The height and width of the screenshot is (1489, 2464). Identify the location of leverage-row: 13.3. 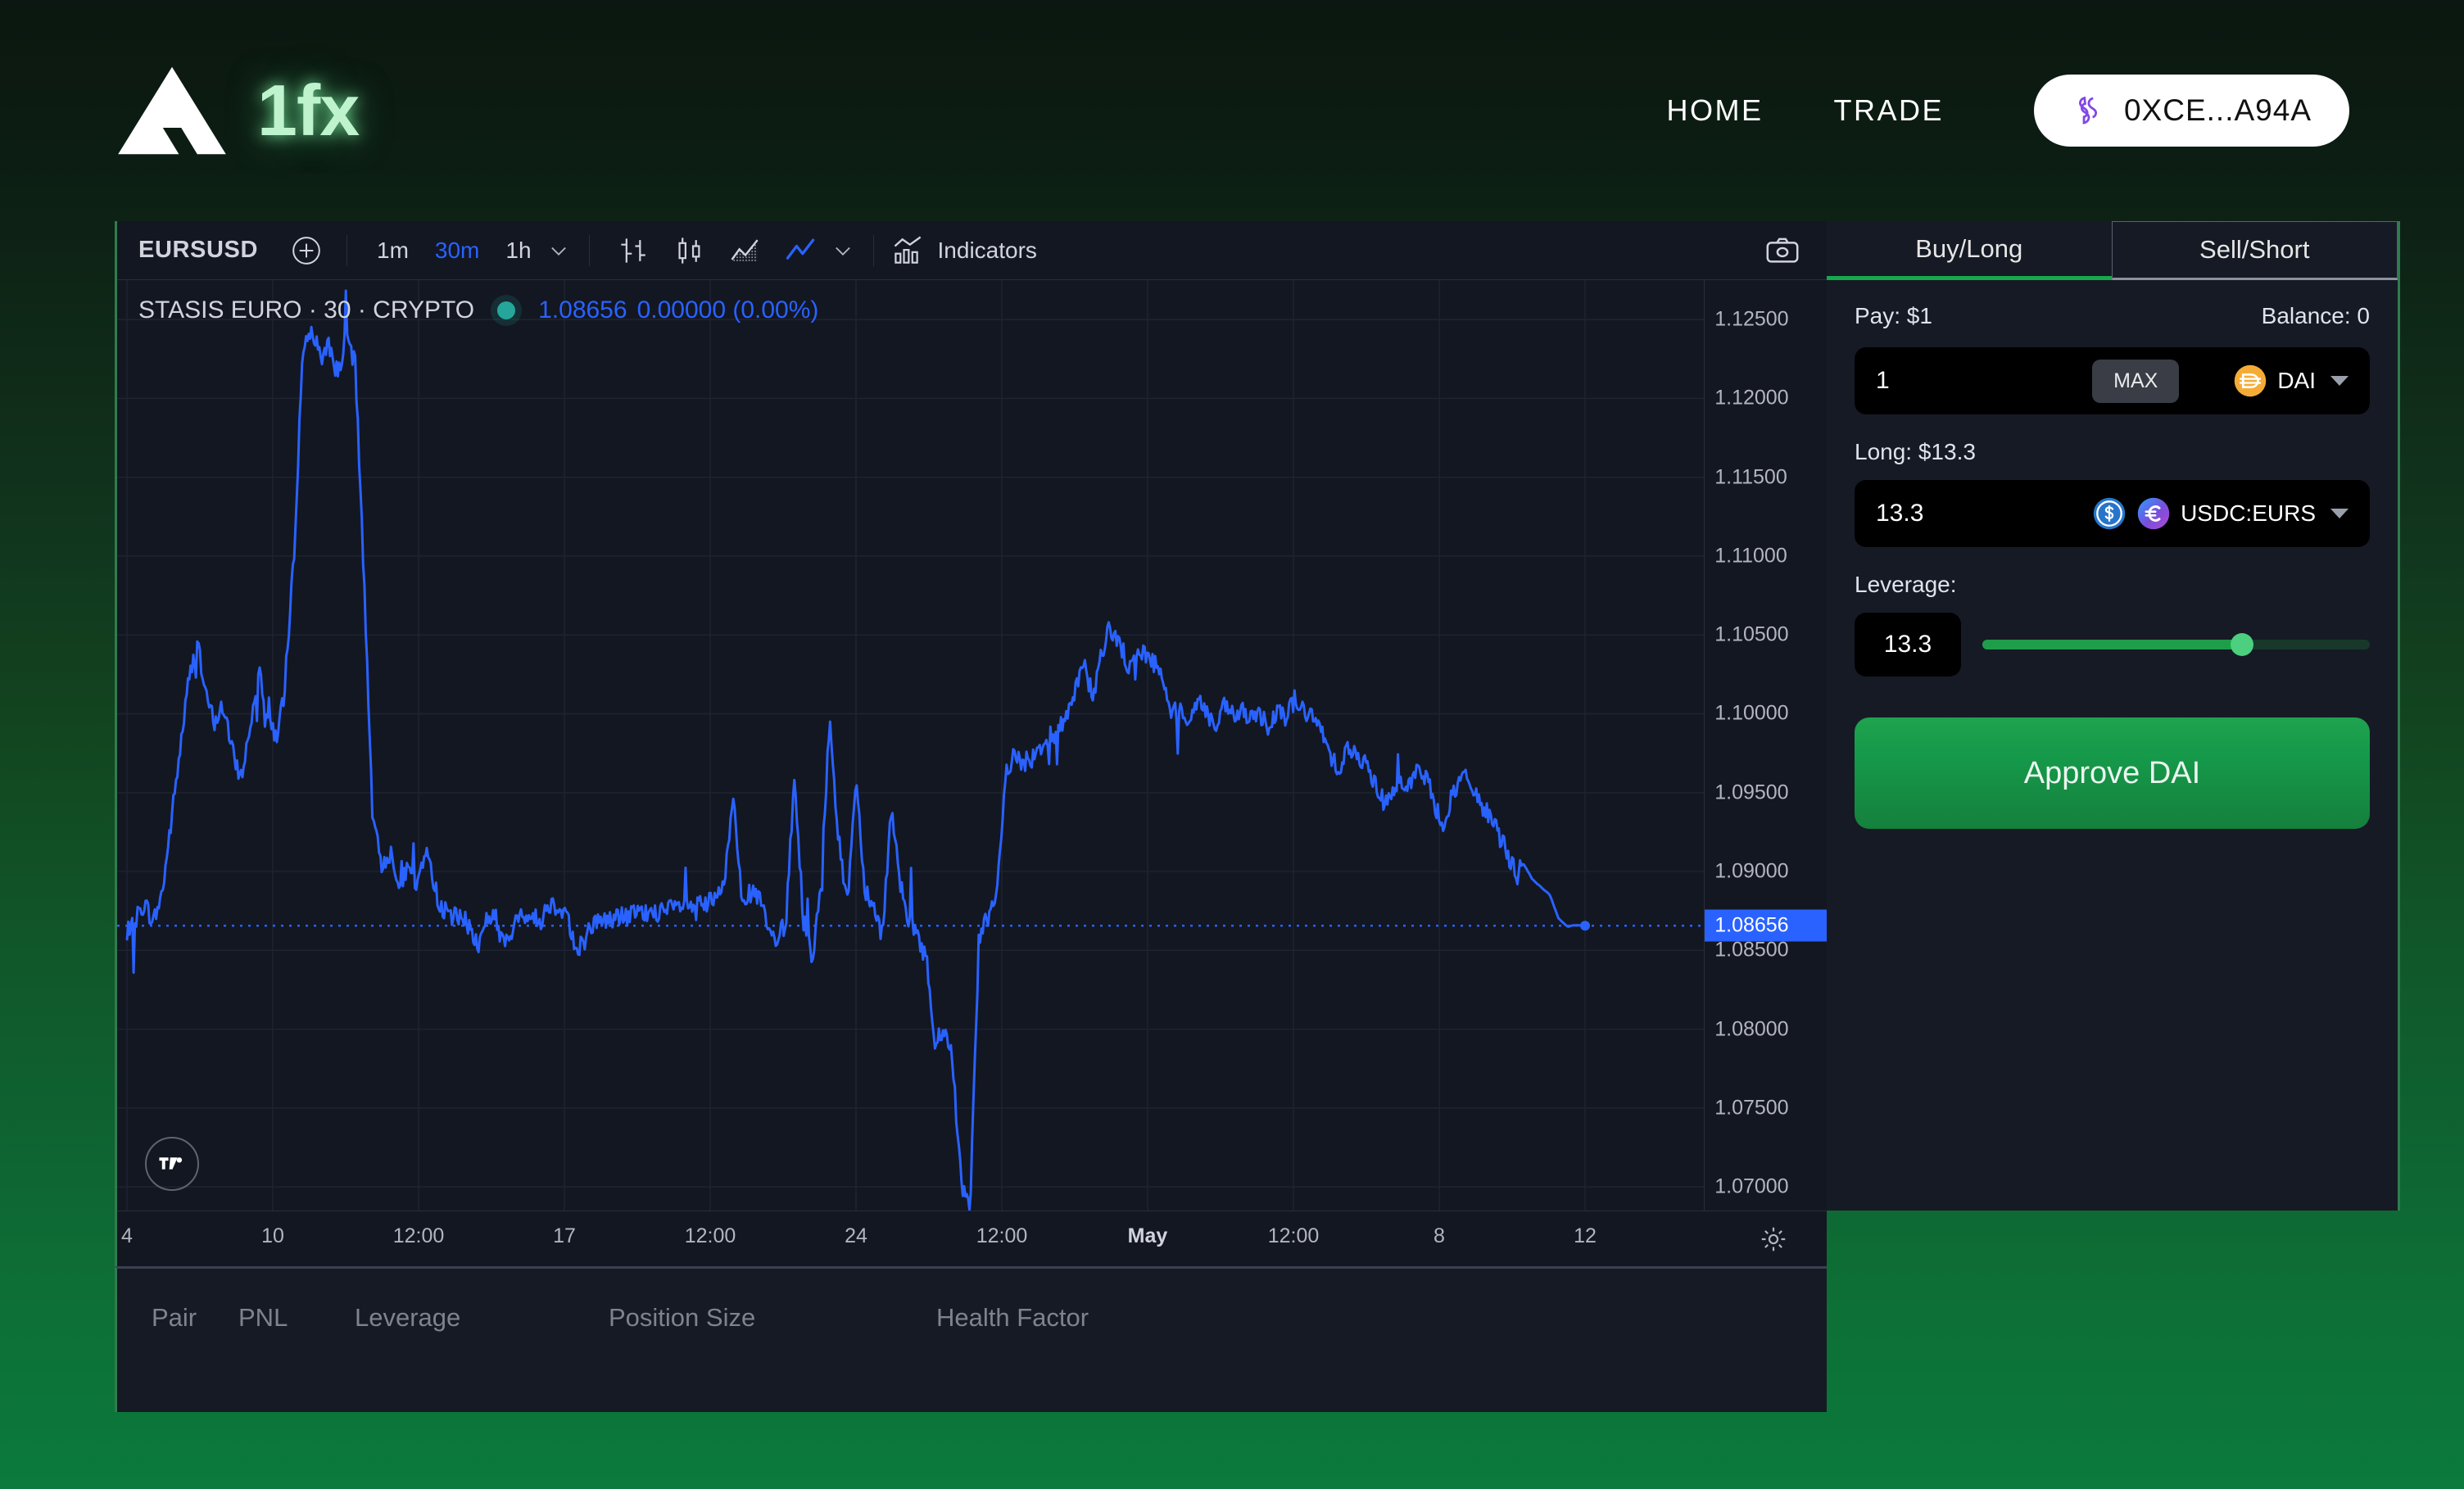
(2112, 645).